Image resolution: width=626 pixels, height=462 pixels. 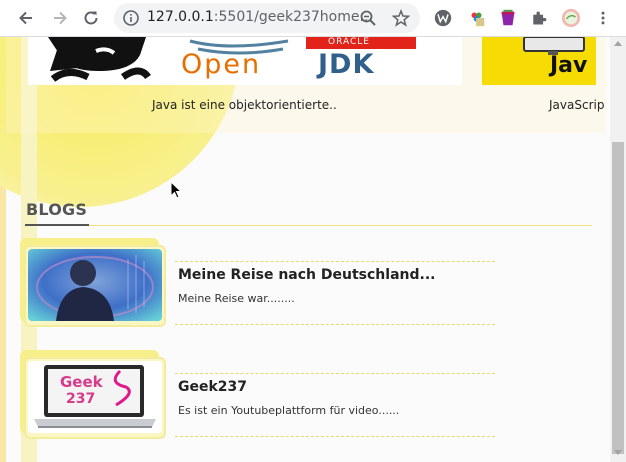 What do you see at coordinates (57, 209) in the screenshot?
I see `blogs-heading: BLOGS` at bounding box center [57, 209].